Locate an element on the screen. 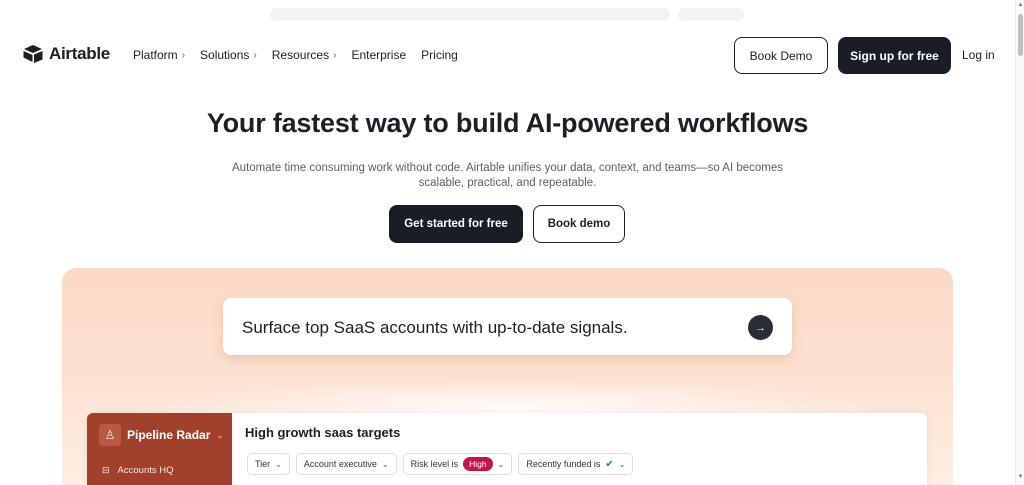 Image resolution: width=1024 pixels, height=485 pixels. nav-item-resources: Resources › is located at coordinates (304, 55).